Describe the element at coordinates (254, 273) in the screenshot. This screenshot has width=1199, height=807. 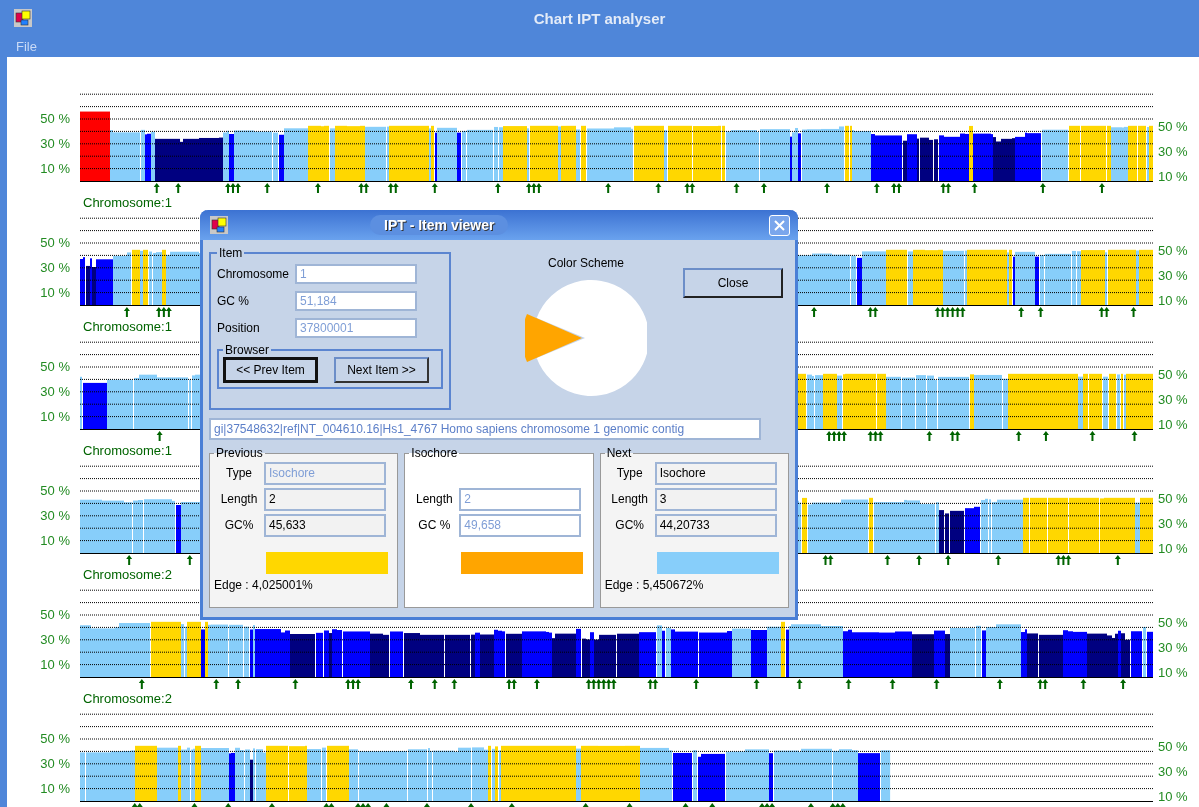
I see `field-label: Chromosome` at that location.